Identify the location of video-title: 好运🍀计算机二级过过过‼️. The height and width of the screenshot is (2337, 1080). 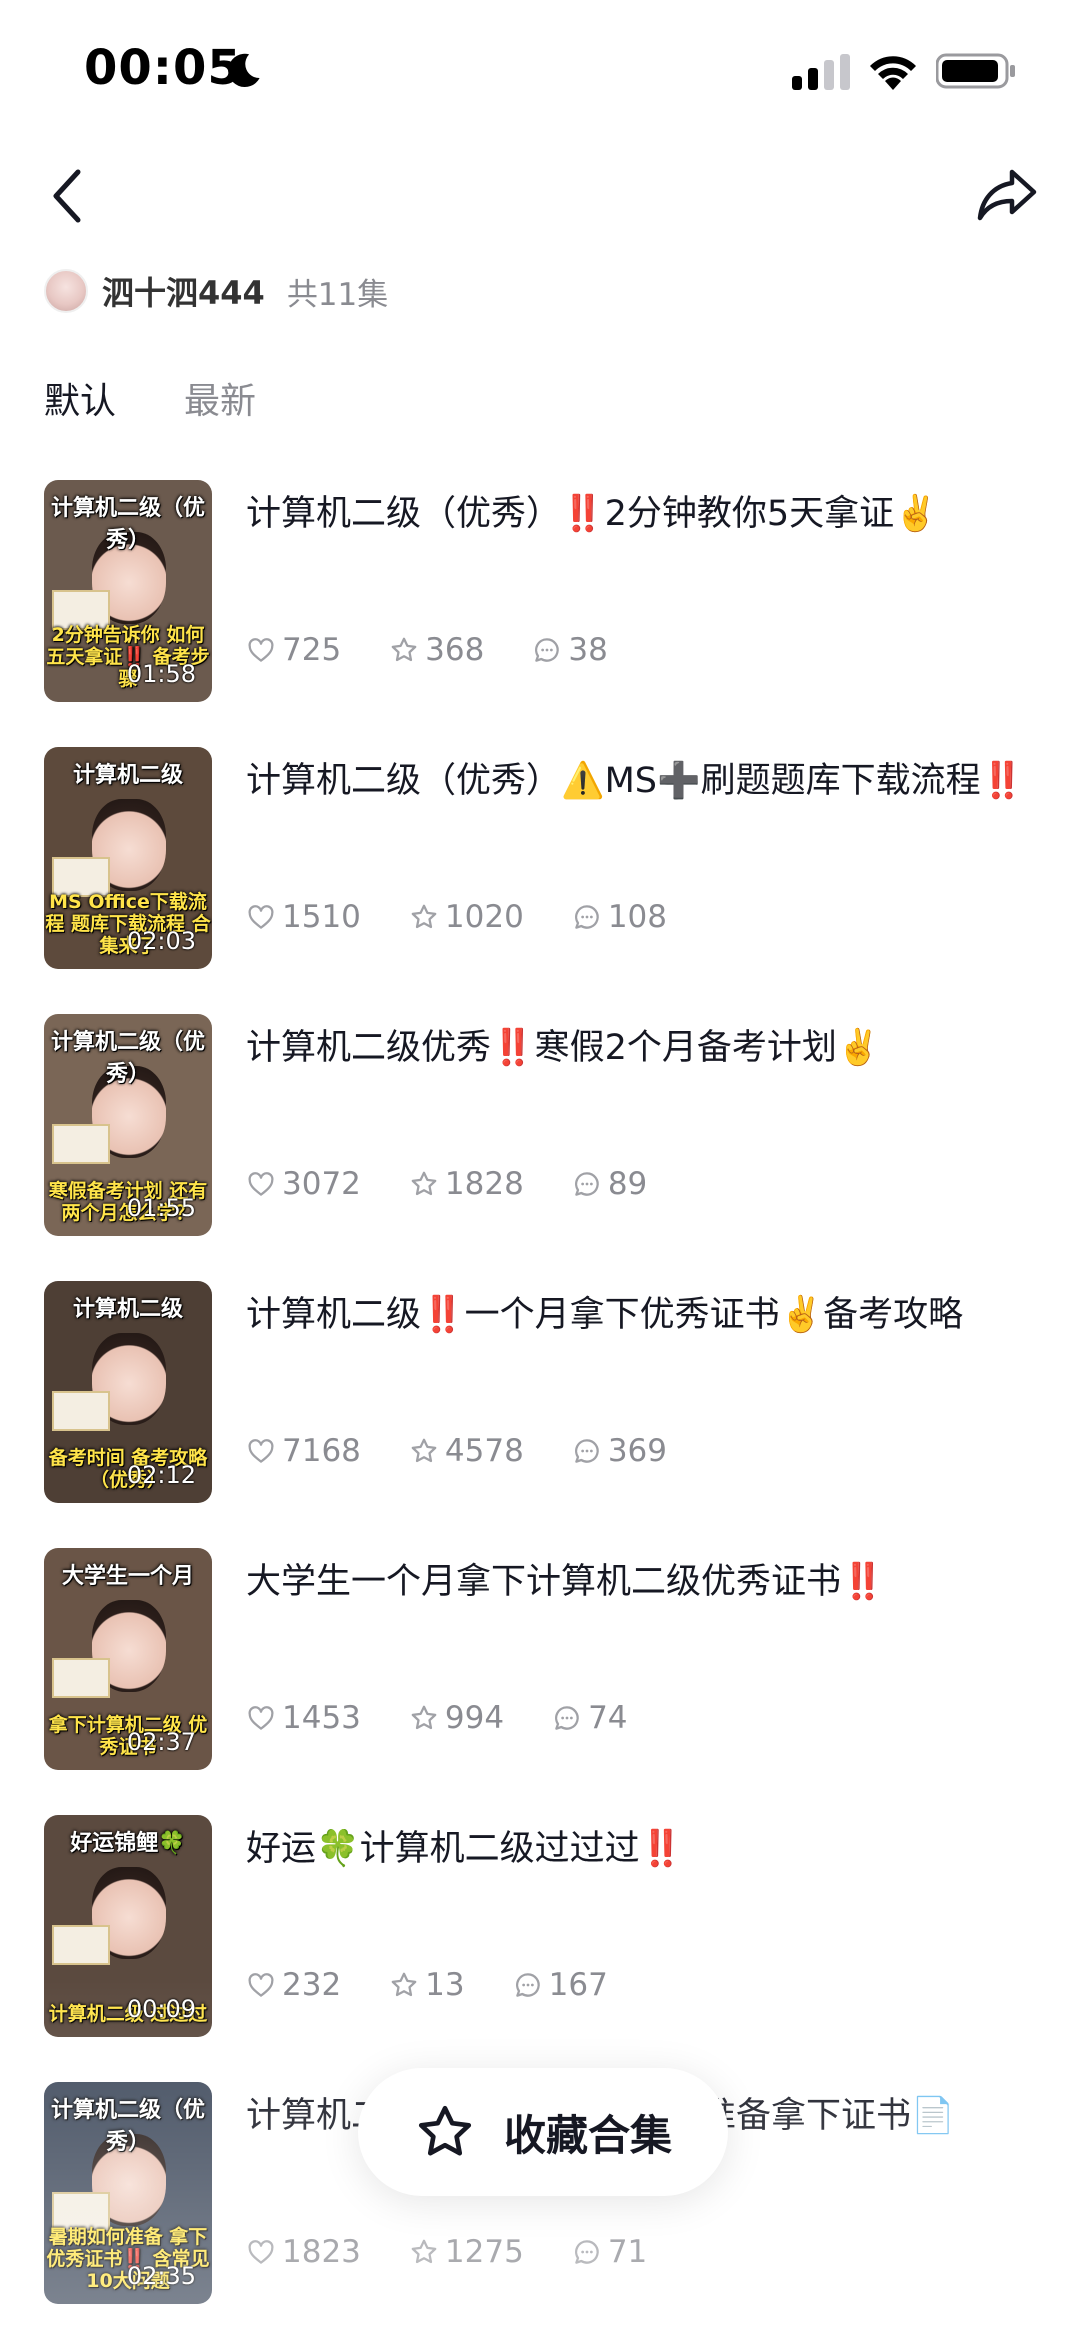
(661, 1849).